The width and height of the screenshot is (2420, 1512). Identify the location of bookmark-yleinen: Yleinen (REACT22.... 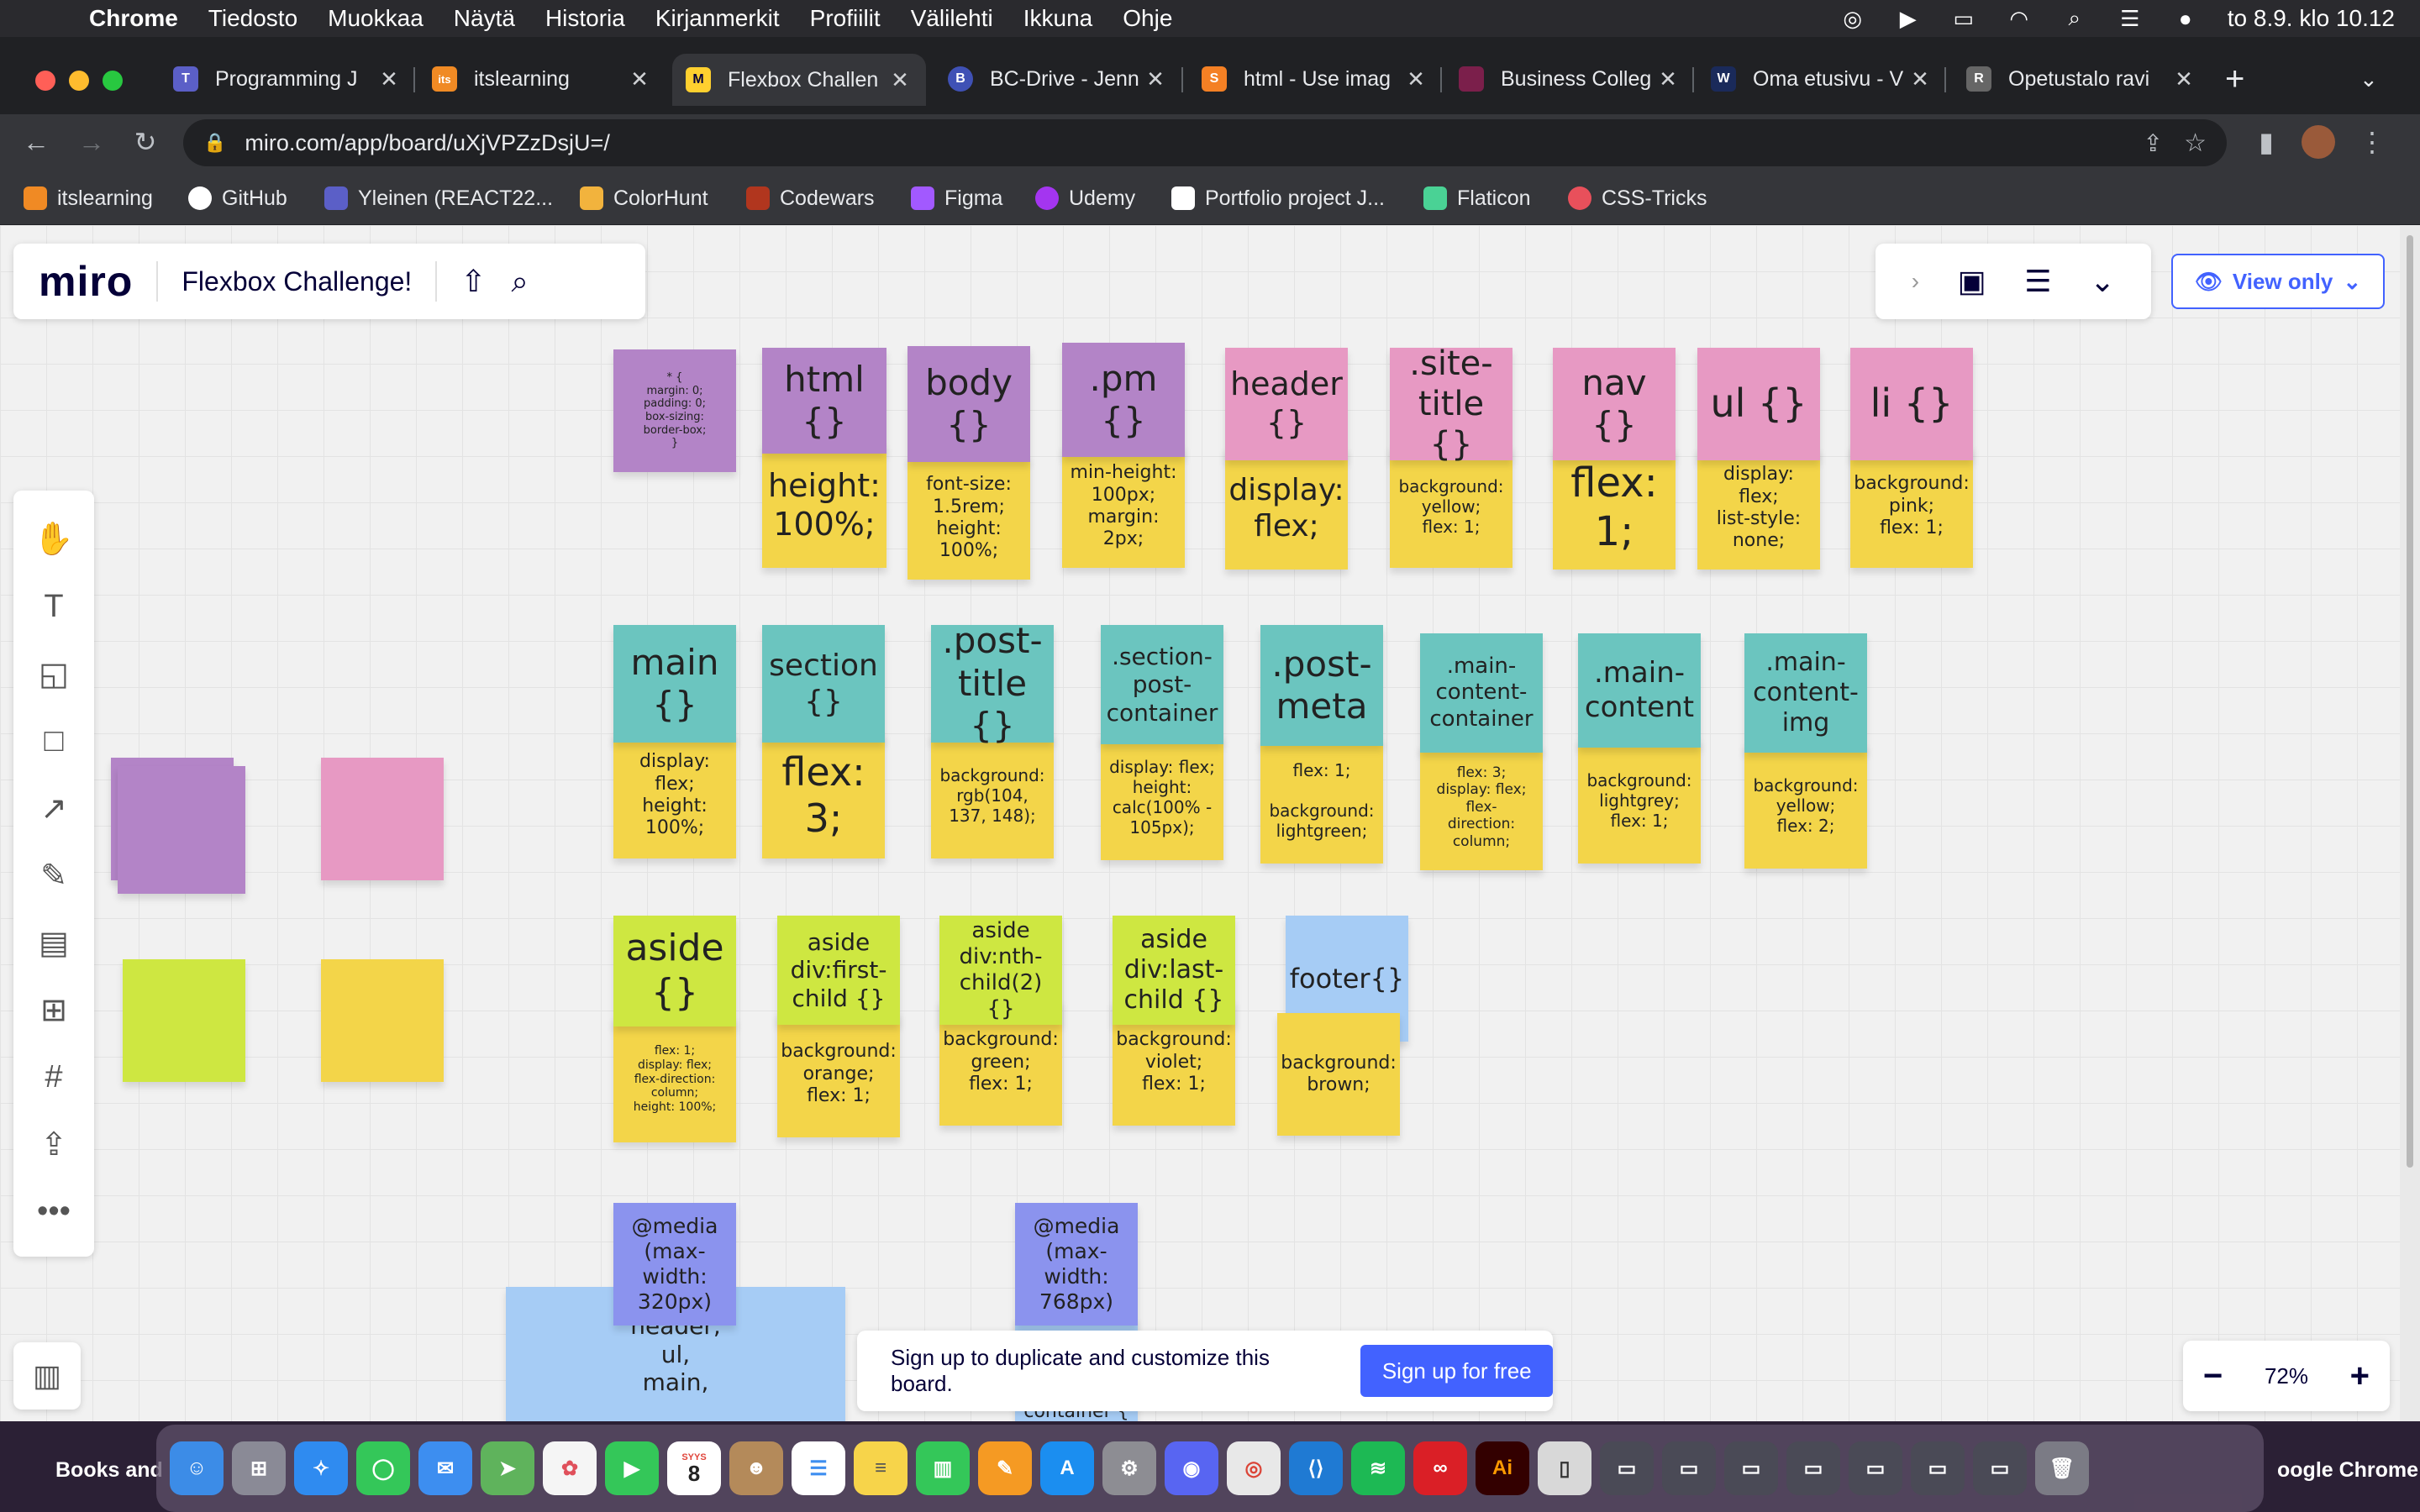
(438, 198).